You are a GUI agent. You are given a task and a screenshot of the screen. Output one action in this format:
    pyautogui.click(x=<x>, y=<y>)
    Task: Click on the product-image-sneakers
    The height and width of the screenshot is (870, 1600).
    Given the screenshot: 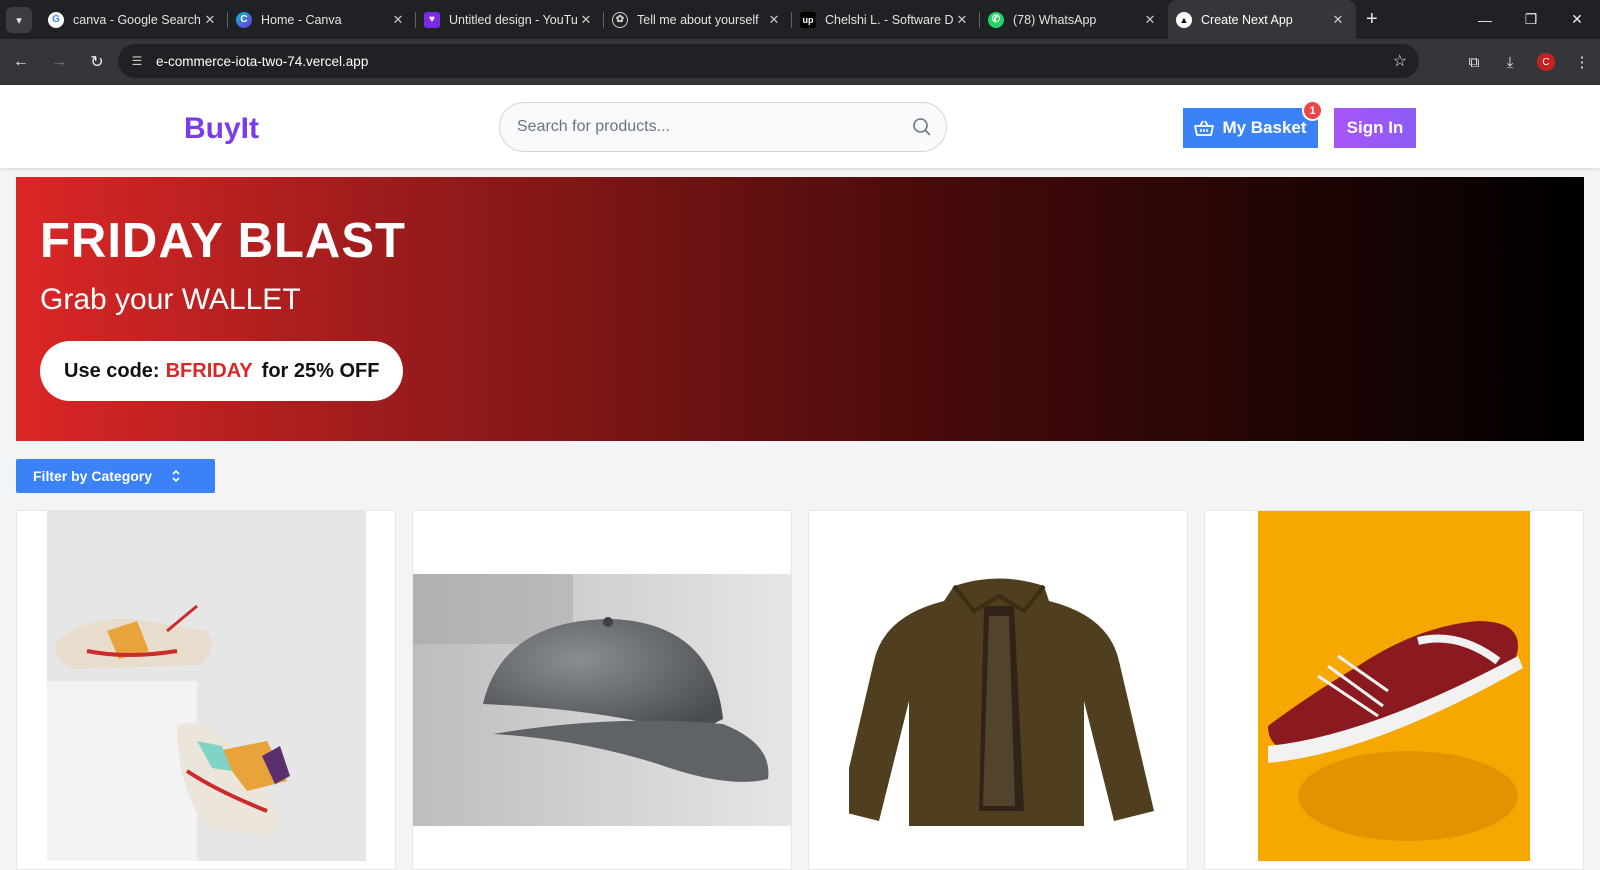 What is the action you would take?
    pyautogui.click(x=206, y=686)
    